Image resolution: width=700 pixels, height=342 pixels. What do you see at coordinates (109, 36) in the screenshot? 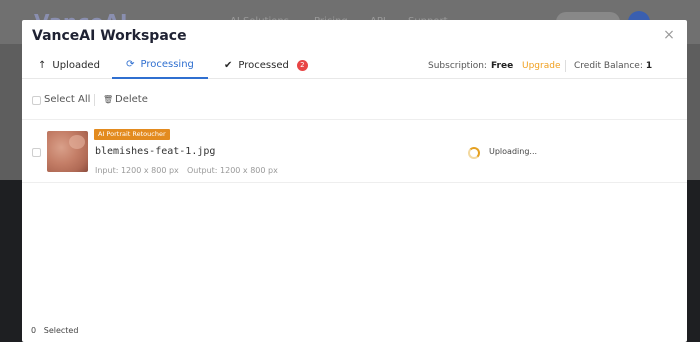
I see `modal-title: VanceAI Workspace` at bounding box center [109, 36].